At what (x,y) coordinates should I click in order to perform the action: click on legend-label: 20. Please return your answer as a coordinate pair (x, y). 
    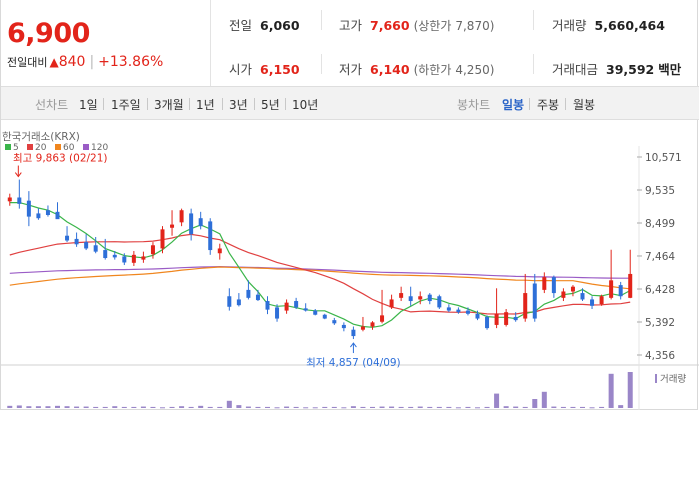
    Looking at the image, I should click on (41, 148).